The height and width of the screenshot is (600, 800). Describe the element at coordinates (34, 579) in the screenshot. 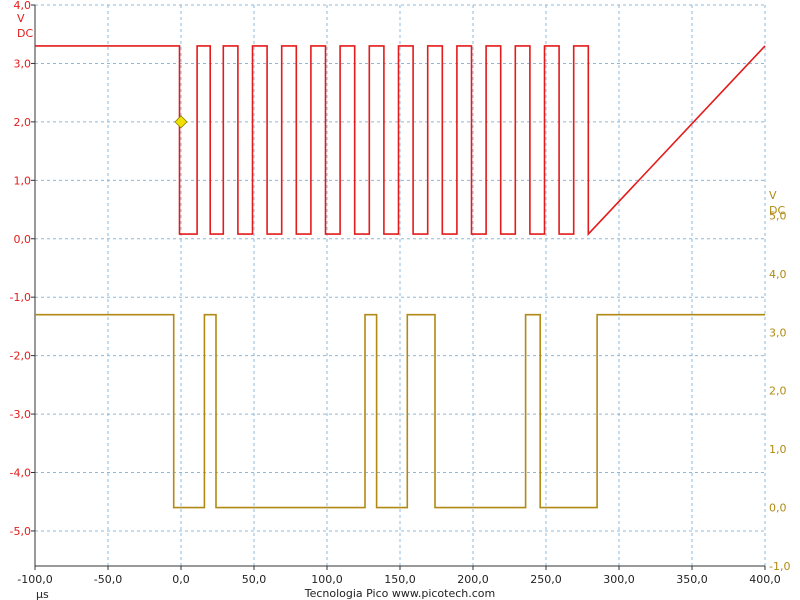

I see `x-axis-tick-label: -100,0` at that location.